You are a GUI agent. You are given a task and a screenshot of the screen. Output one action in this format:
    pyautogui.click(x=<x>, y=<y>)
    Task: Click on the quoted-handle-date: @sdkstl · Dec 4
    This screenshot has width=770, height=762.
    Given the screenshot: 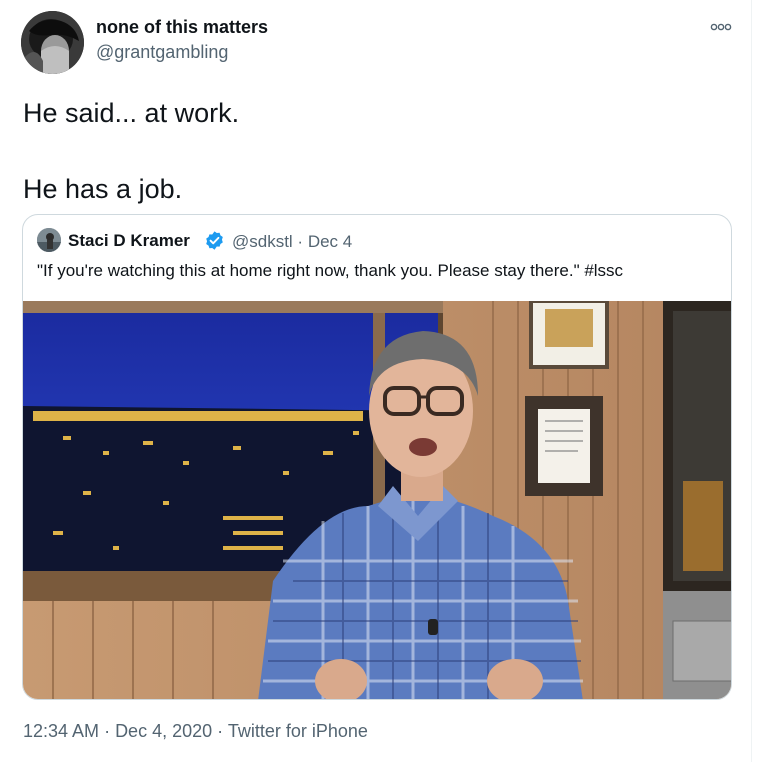 What is the action you would take?
    pyautogui.click(x=292, y=242)
    